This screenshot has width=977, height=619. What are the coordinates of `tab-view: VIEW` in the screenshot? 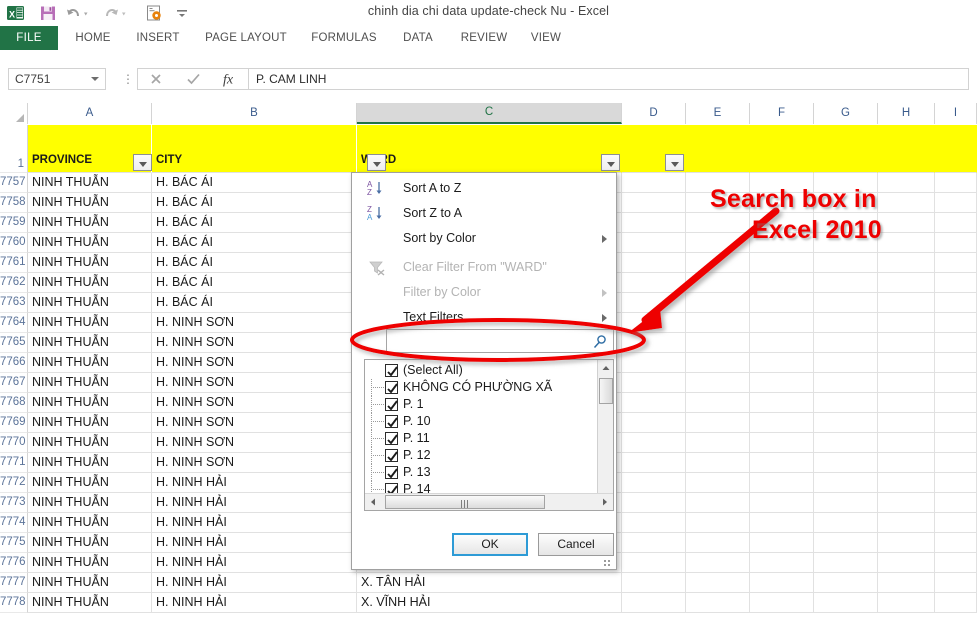 It's located at (546, 38).